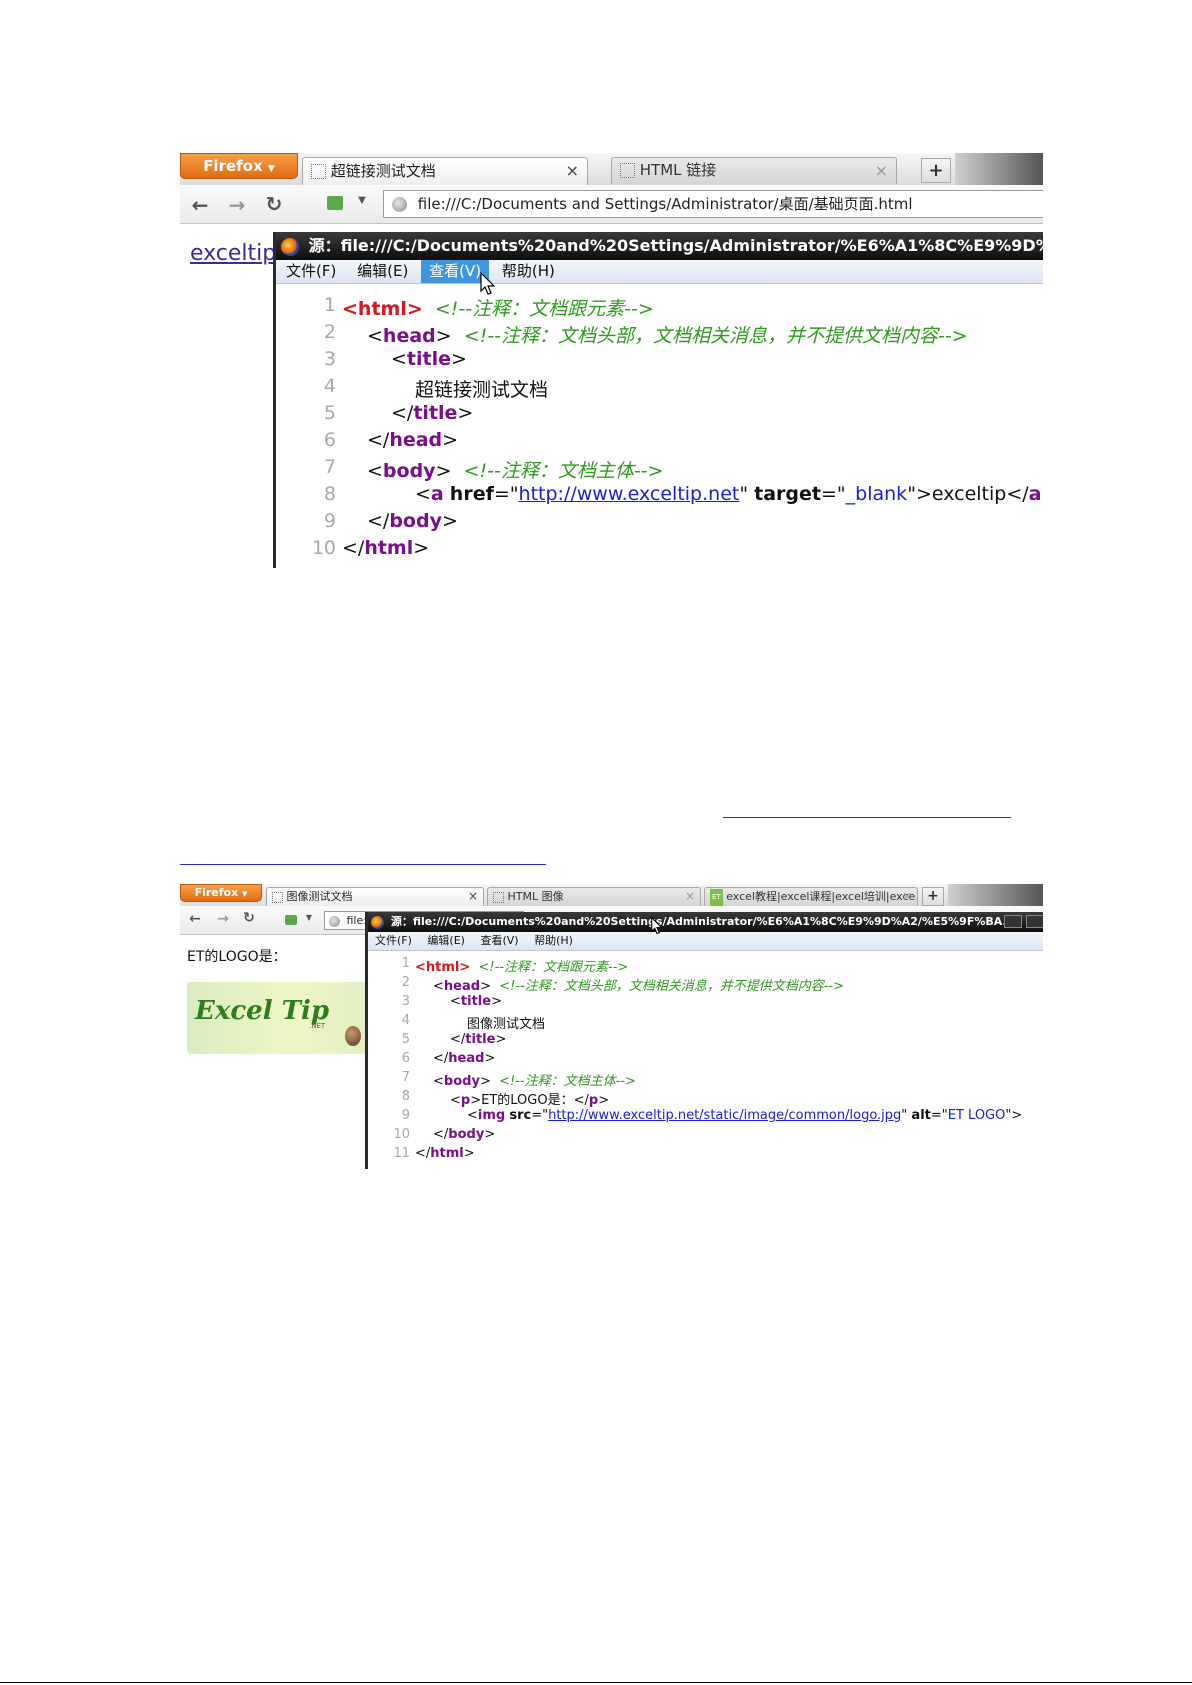 This screenshot has width=1192, height=1685. I want to click on maximize-icon, so click(1034, 921).